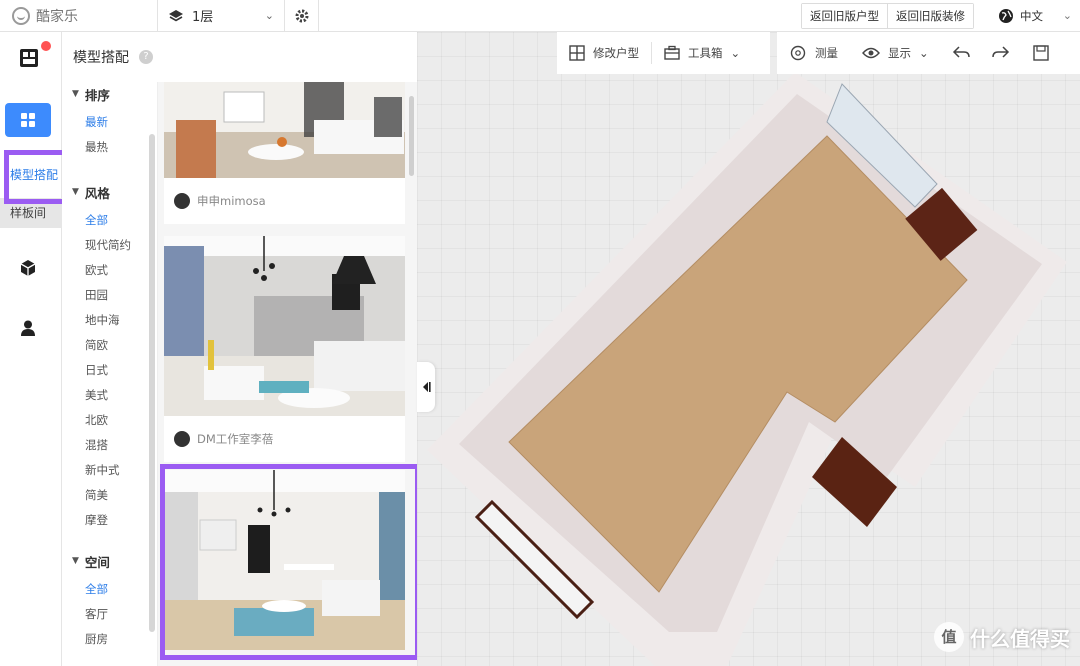 The image size is (1080, 666). What do you see at coordinates (284, 201) in the screenshot?
I see `card-author: 申申mimosa` at bounding box center [284, 201].